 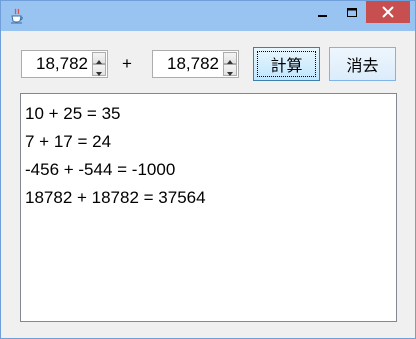 I want to click on minimize-button, so click(x=322, y=12).